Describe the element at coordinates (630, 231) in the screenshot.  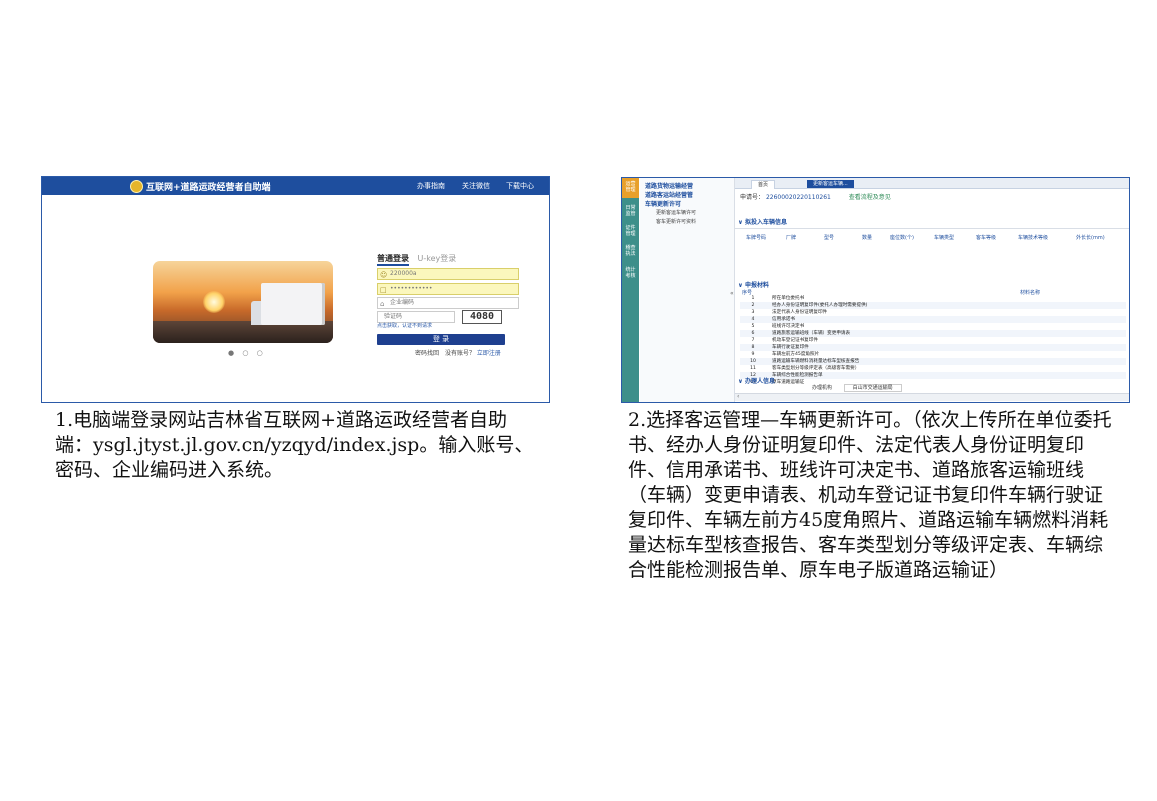
I see `sidebar-item-license: 证件管理` at that location.